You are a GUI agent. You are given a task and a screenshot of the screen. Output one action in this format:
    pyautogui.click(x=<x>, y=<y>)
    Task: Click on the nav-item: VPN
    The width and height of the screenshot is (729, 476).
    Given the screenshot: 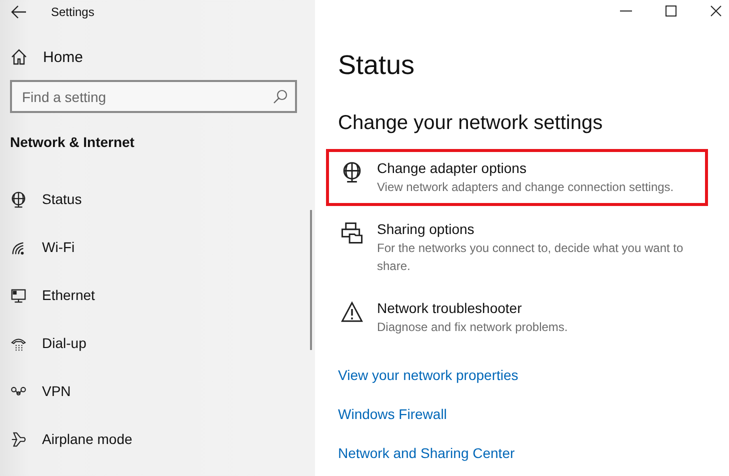 What is the action you would take?
    pyautogui.click(x=157, y=391)
    